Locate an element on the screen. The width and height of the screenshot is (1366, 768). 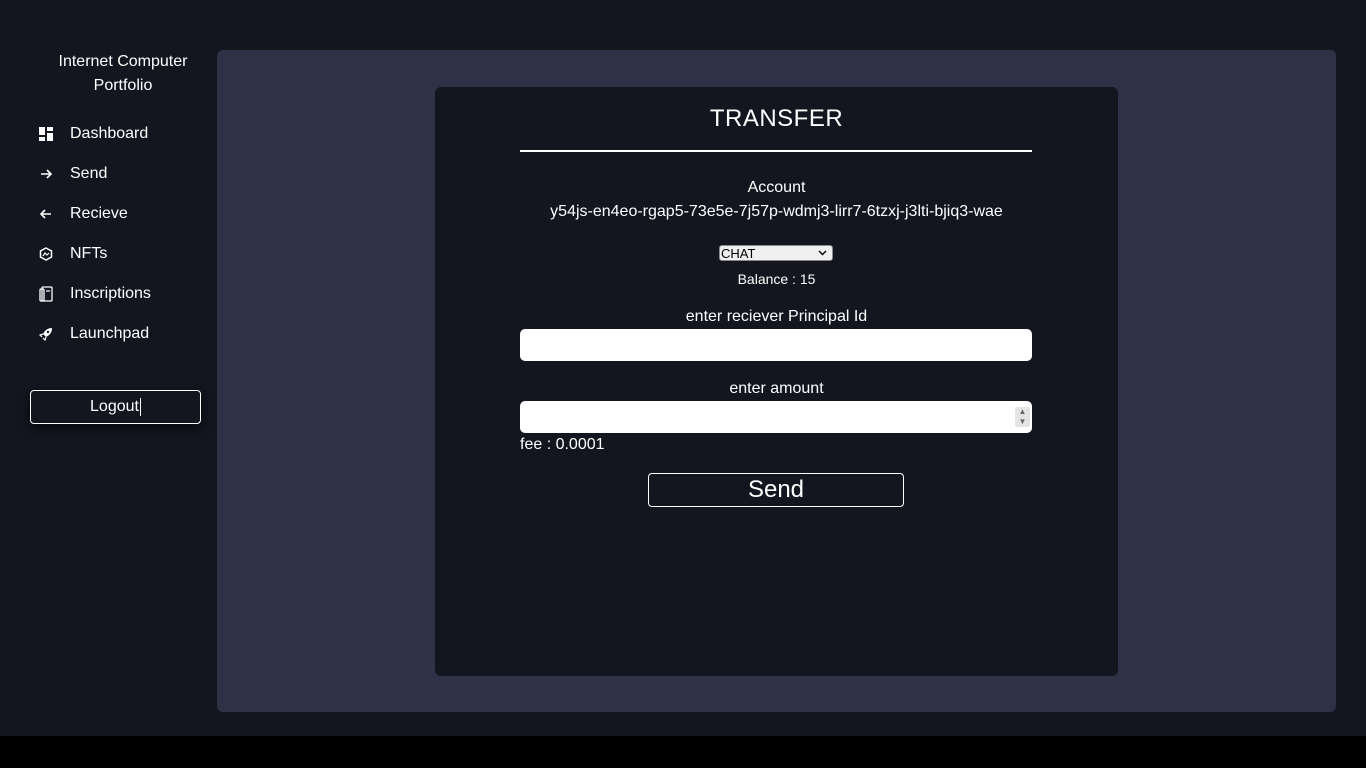
sidebar-item-dashboard: Dashboard is located at coordinates (108, 134).